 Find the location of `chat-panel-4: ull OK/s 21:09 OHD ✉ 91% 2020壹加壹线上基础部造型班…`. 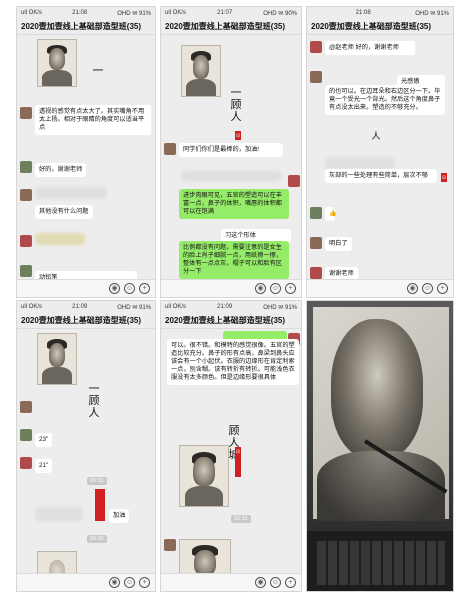

chat-panel-4: ull OK/s 21:09 OHD ✉ 91% 2020壹加壹线上基础部造型班… is located at coordinates (86, 446).